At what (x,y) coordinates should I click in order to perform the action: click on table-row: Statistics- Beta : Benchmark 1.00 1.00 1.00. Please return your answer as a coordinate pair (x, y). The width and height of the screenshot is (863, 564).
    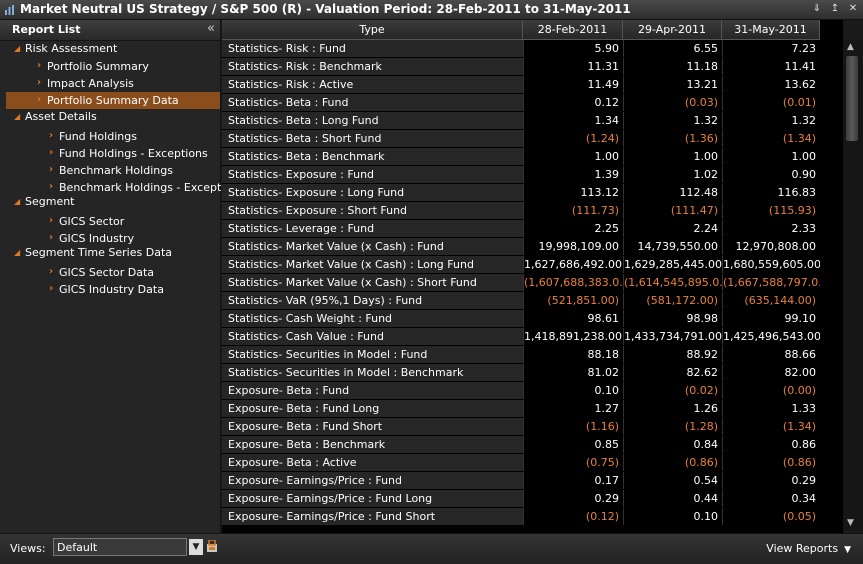
    Looking at the image, I should click on (521, 157).